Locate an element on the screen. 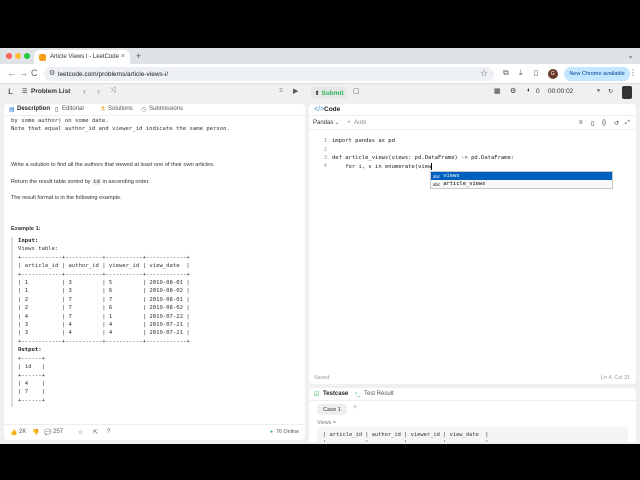 The width and height of the screenshot is (640, 480). braces-icon: {} is located at coordinates (604, 123).